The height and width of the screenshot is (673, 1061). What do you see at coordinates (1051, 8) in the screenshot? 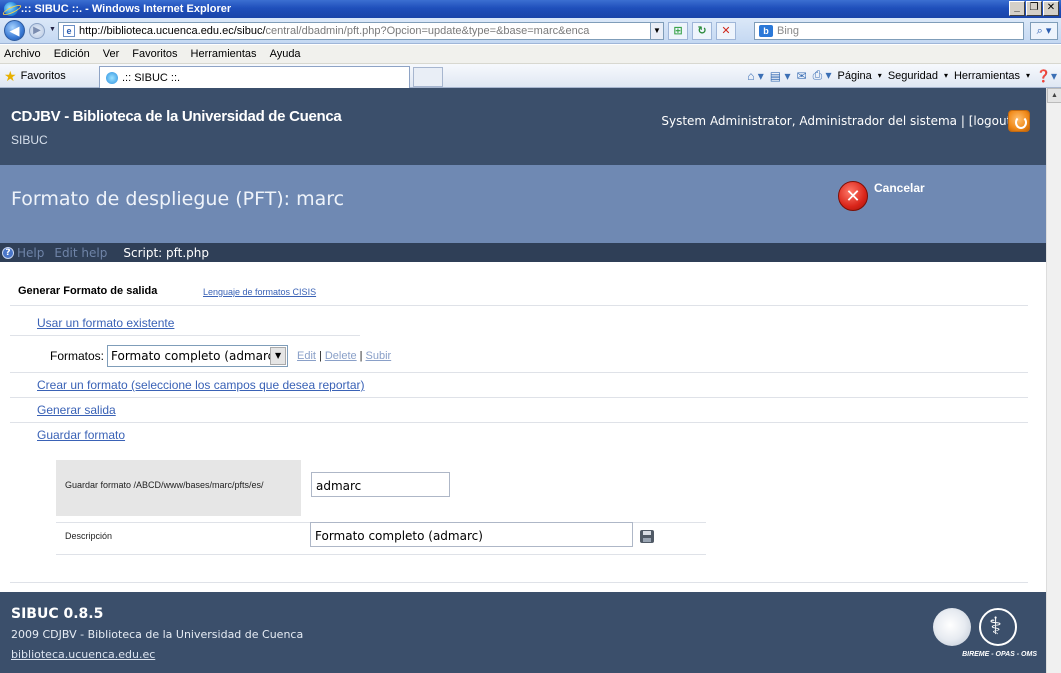
I see `close-button: ✕` at bounding box center [1051, 8].